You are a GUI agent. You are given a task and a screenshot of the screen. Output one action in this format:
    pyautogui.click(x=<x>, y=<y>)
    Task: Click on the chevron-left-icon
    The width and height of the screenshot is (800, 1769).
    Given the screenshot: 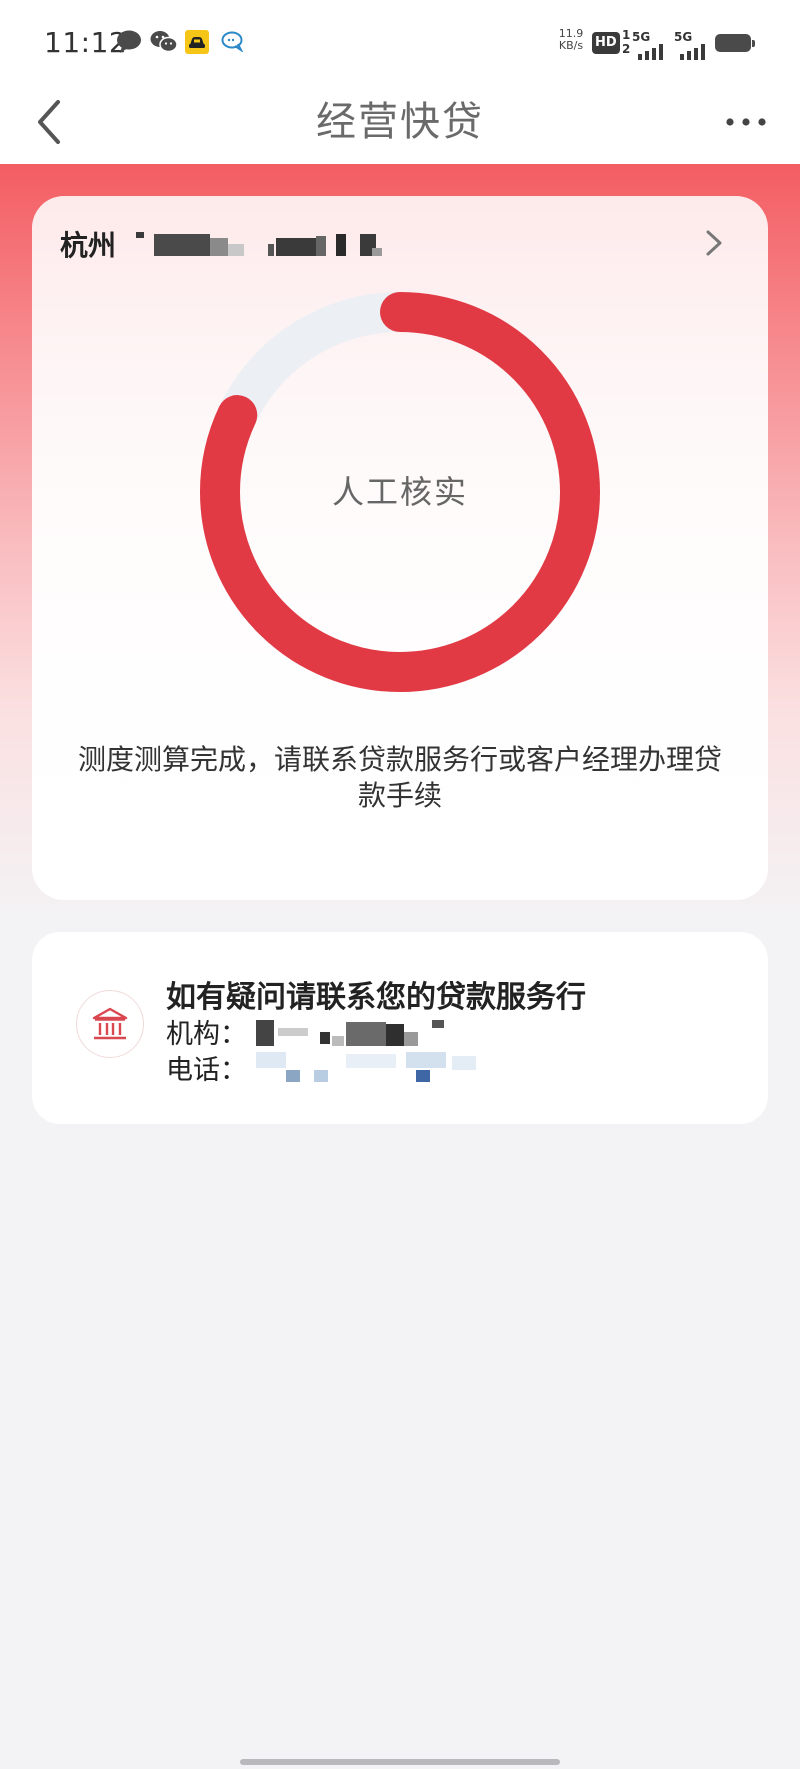 What is the action you would take?
    pyautogui.click(x=49, y=122)
    